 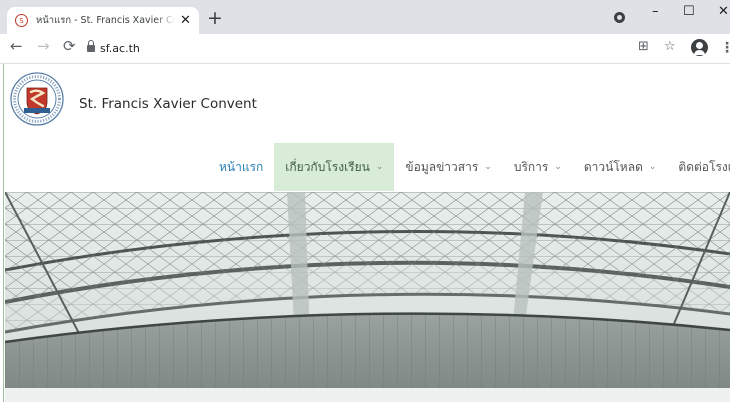 What do you see at coordinates (643, 46) in the screenshot?
I see `translate-icon: ⊞` at bounding box center [643, 46].